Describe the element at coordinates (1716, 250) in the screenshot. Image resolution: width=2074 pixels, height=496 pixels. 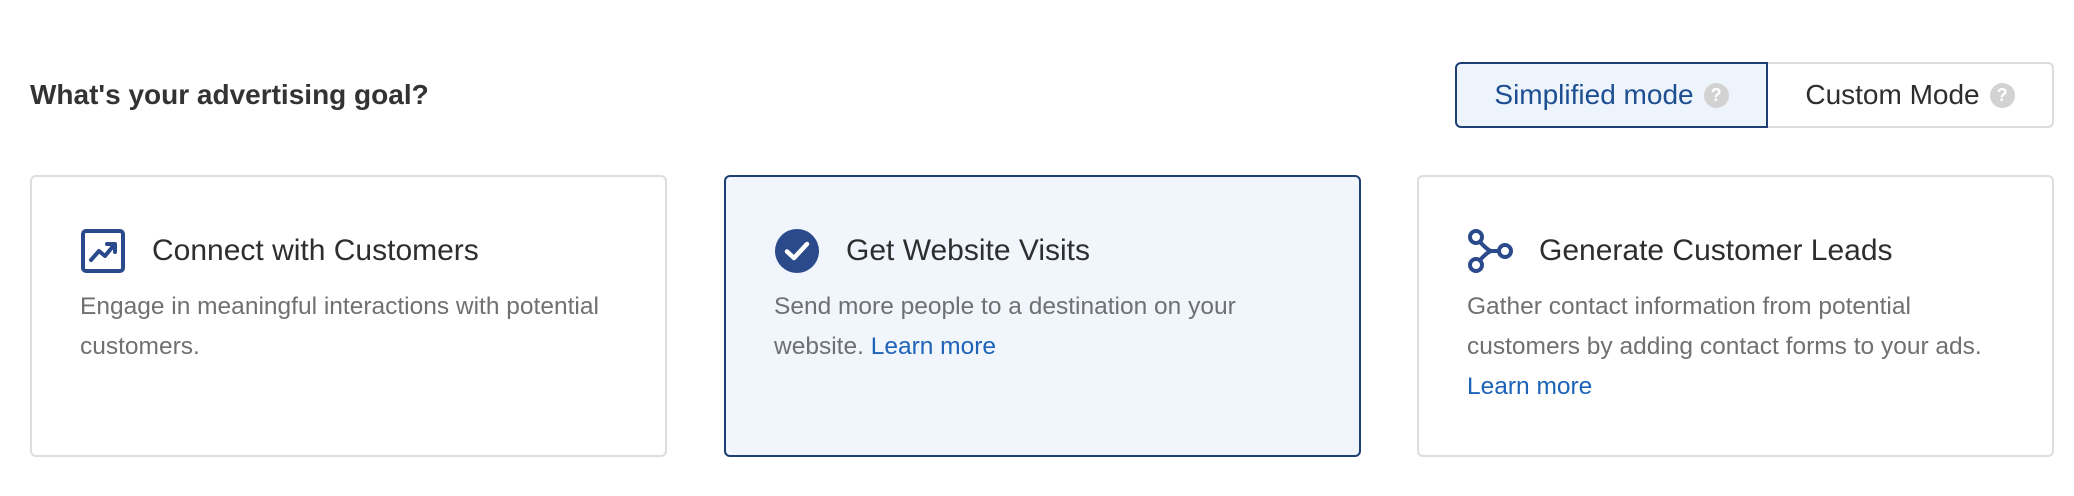
I see `card-title: Generate Customer Leads` at that location.